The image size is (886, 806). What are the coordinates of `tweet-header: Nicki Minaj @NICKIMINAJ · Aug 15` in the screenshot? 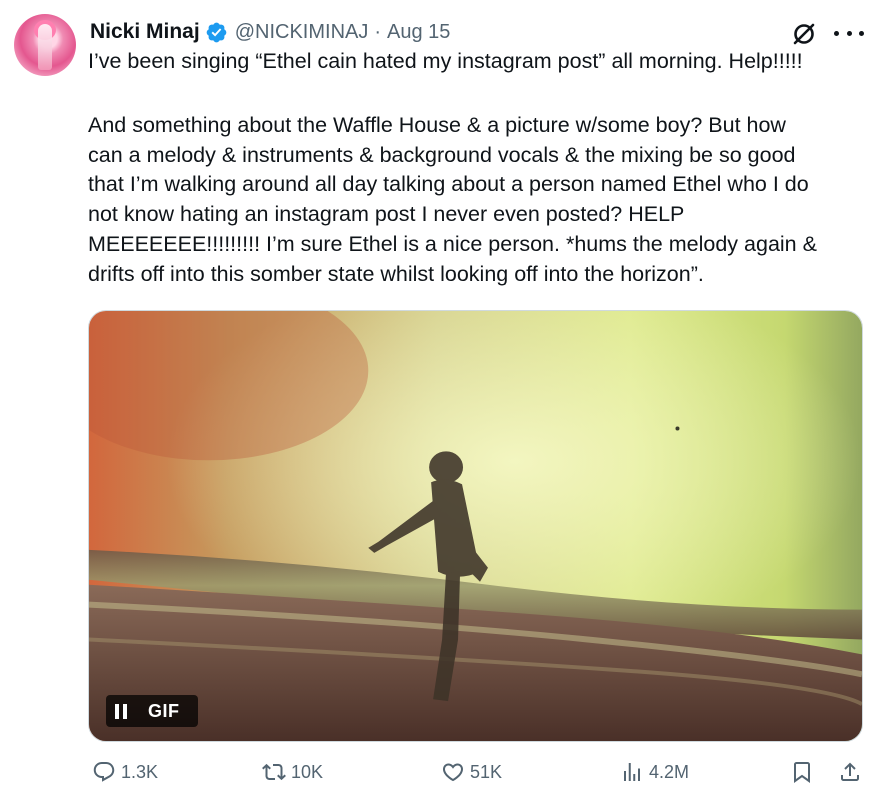 It's located at (270, 32).